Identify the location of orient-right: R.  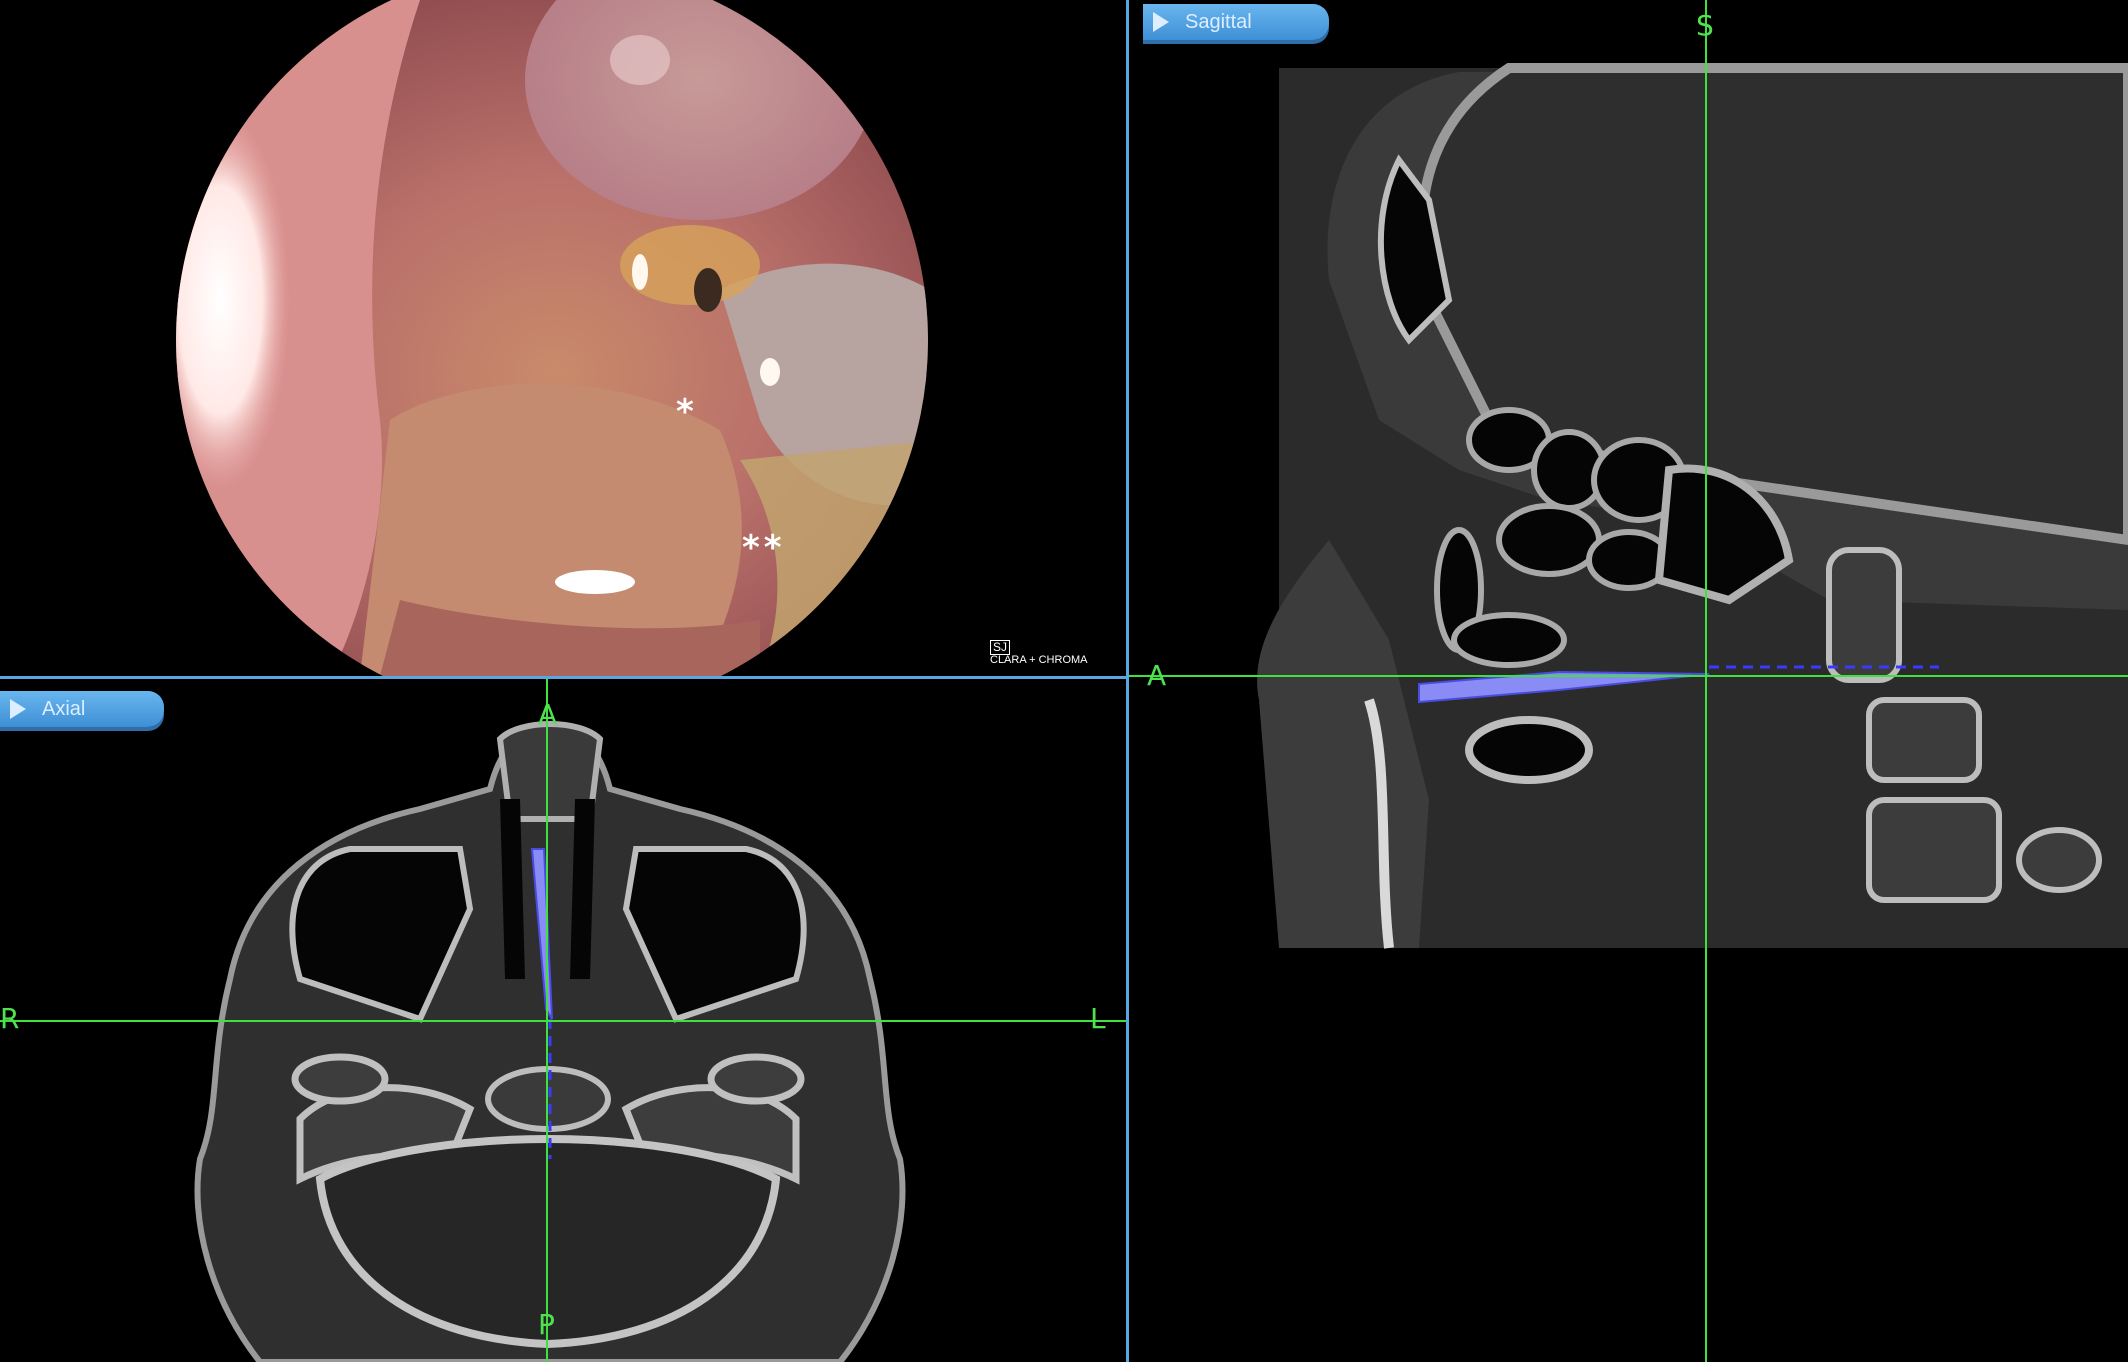
(10, 1018).